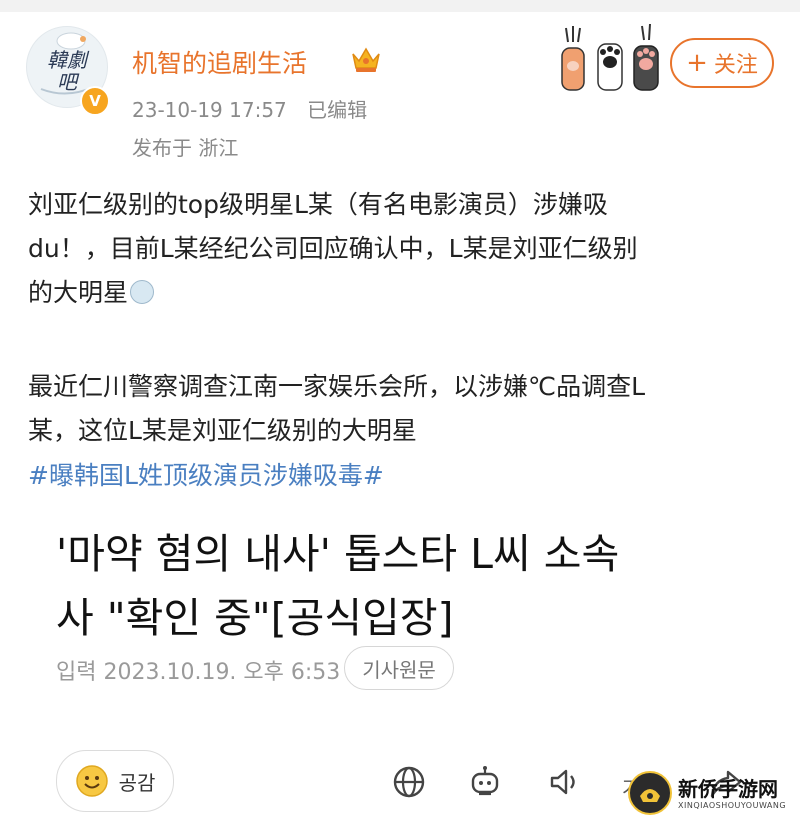 The image size is (800, 818). I want to click on like-button: 공감, so click(115, 781).